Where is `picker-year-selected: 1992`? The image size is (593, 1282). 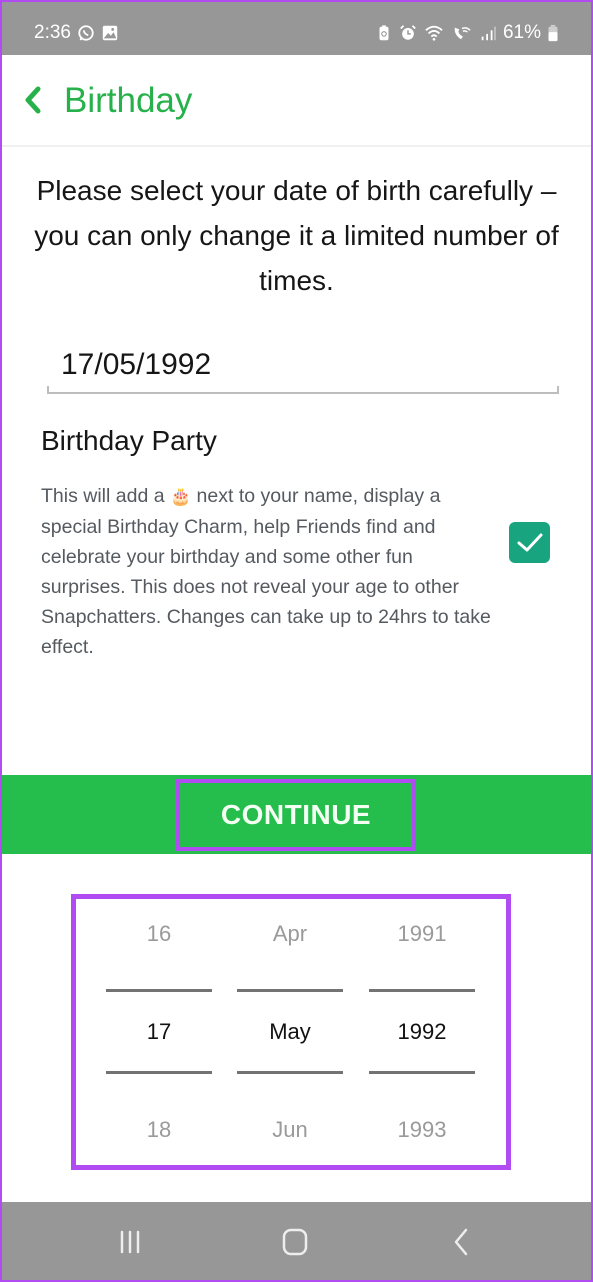
picker-year-selected: 1992 is located at coordinates (422, 1032).